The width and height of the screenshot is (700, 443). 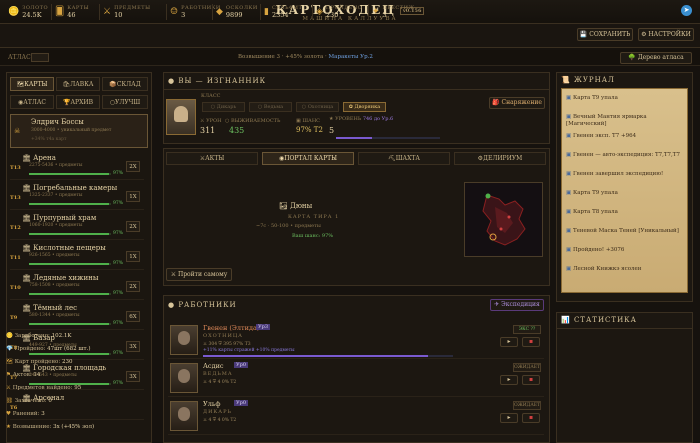 What do you see at coordinates (517, 103) in the screenshot?
I see `respec-button: 🎒 Снаряжение` at bounding box center [517, 103].